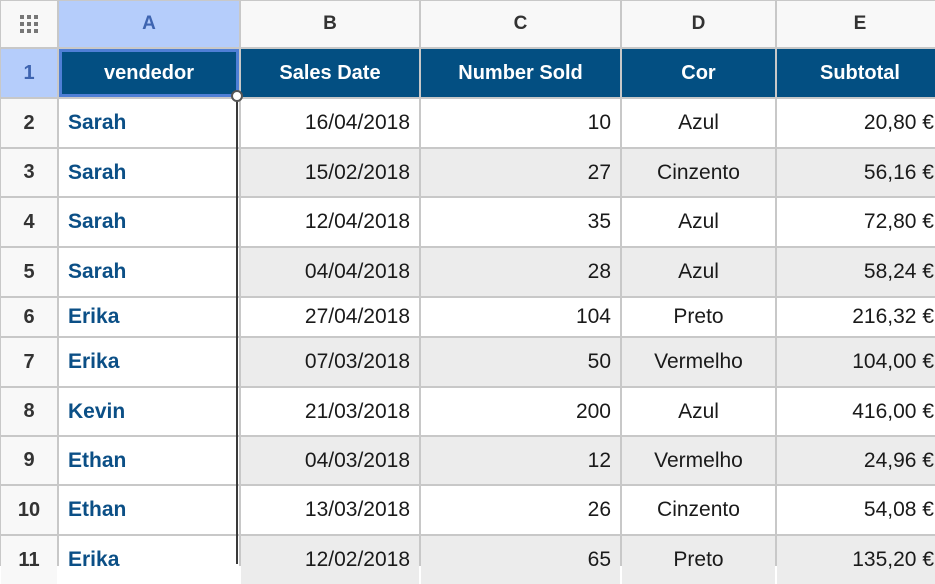  What do you see at coordinates (29, 362) in the screenshot?
I see `row-header-7: 7` at bounding box center [29, 362].